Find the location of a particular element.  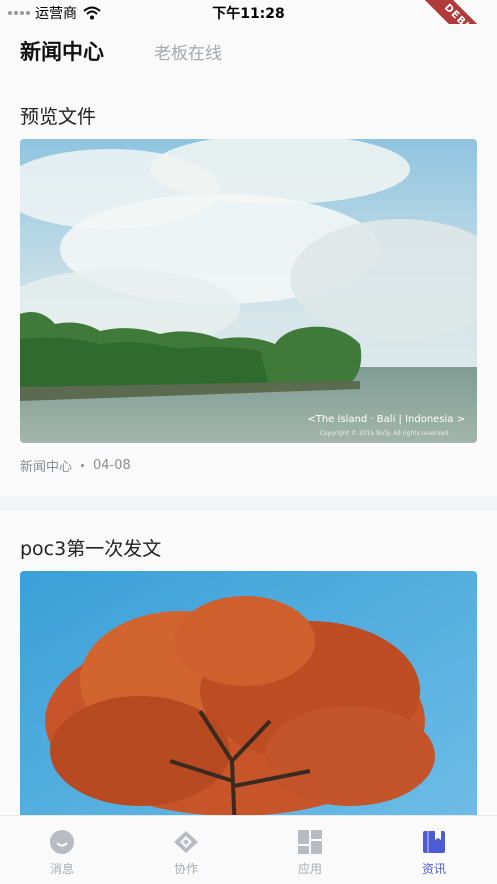

tab-label: 消息 is located at coordinates (61, 869).